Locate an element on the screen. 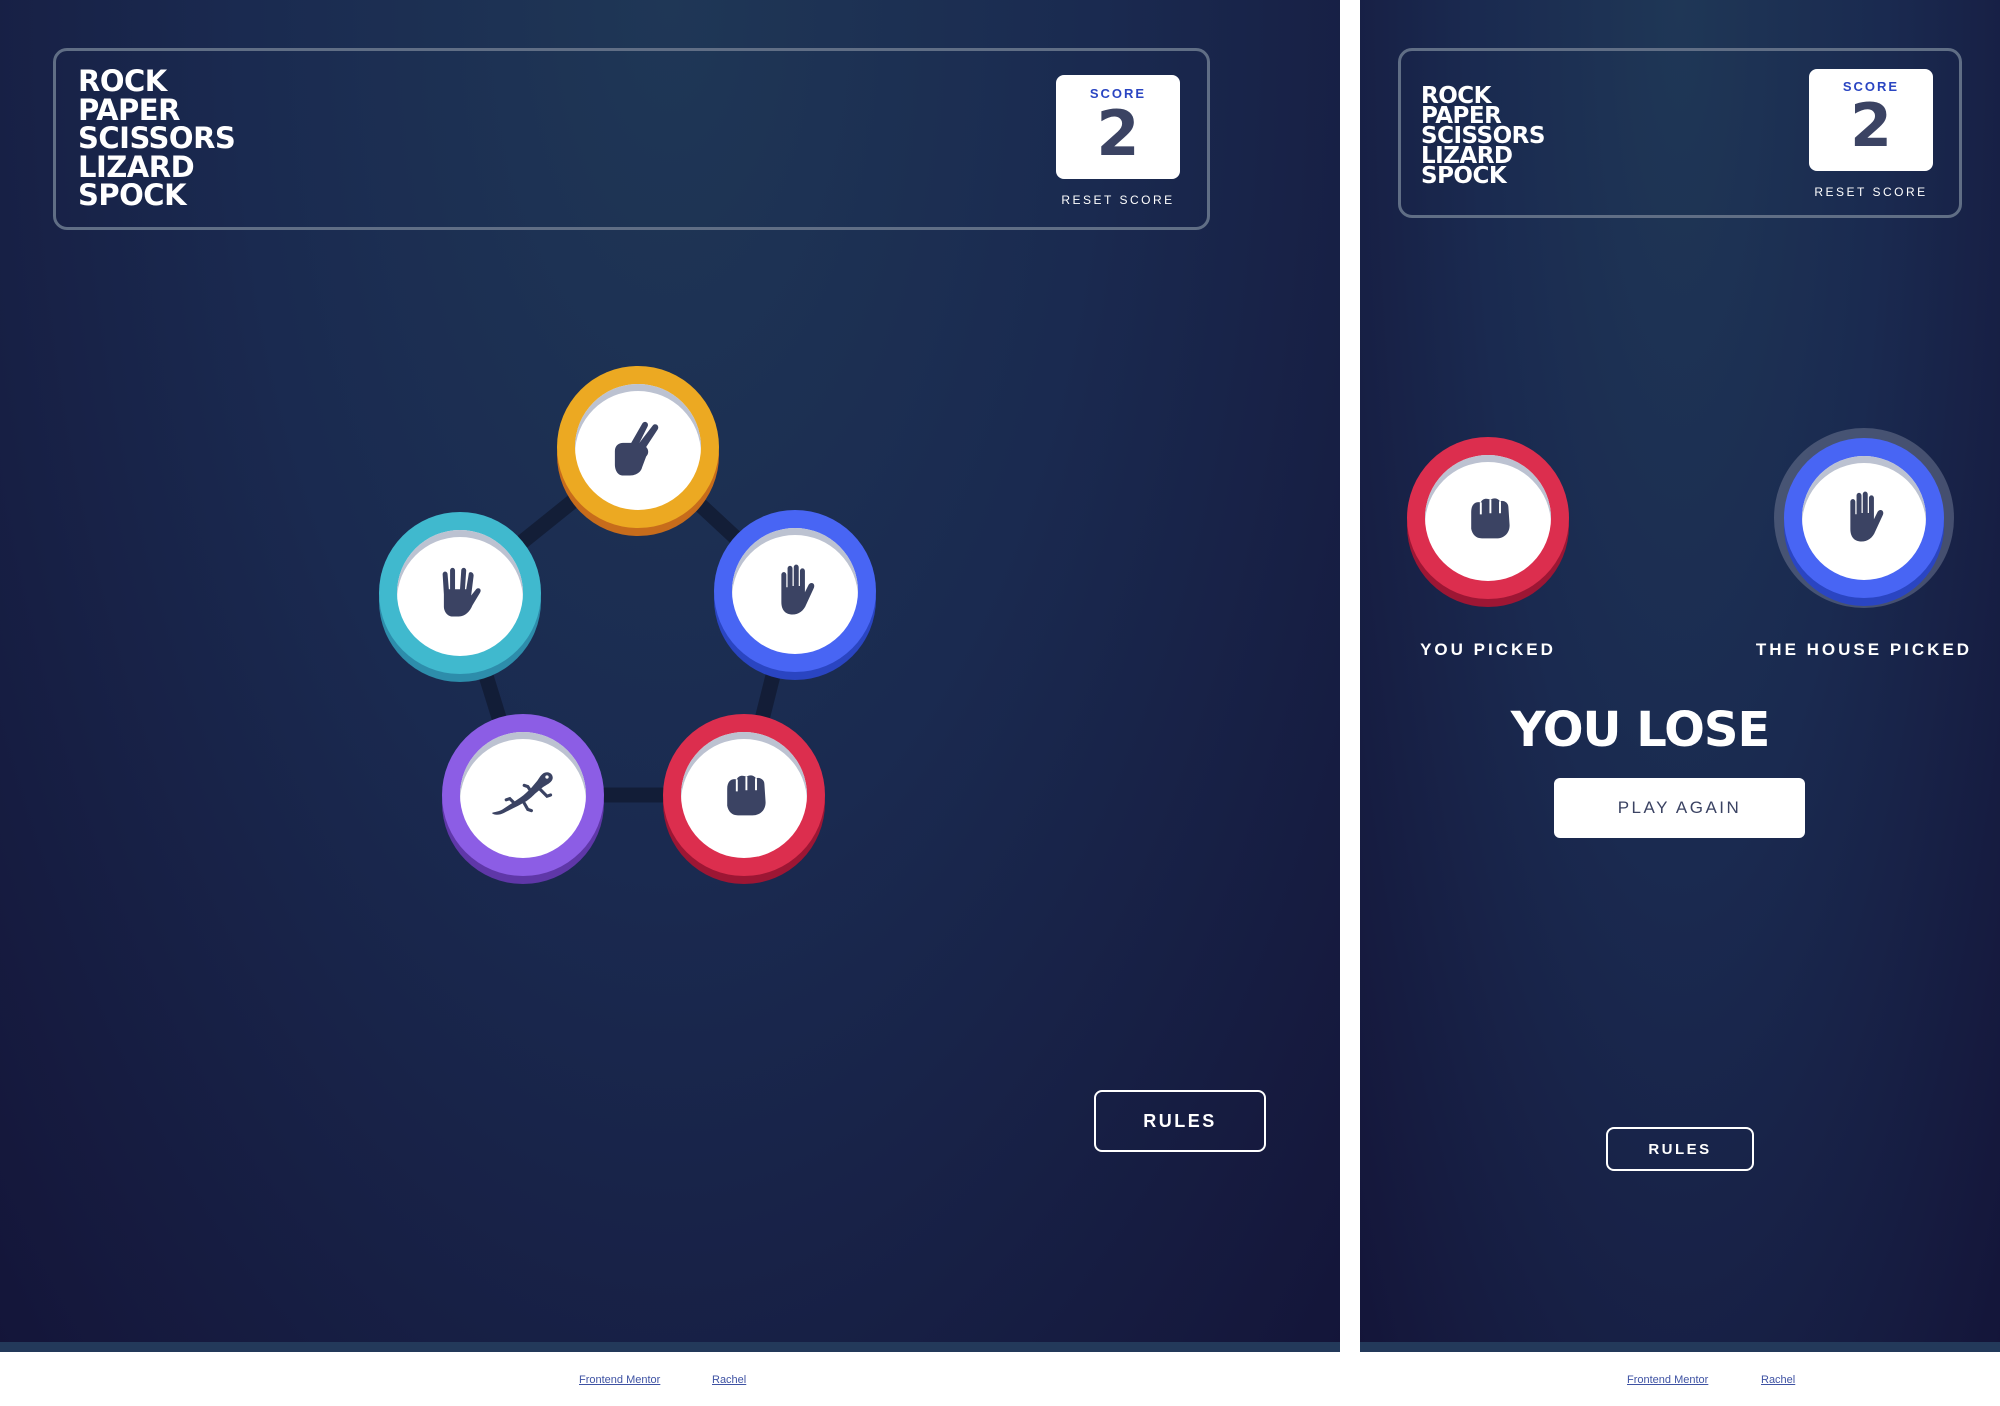 This screenshot has width=2000, height=1406. chip-spock is located at coordinates (460, 593).